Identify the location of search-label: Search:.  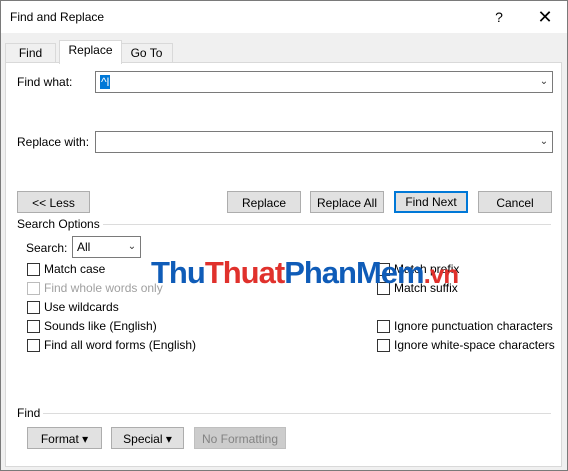
(47, 248).